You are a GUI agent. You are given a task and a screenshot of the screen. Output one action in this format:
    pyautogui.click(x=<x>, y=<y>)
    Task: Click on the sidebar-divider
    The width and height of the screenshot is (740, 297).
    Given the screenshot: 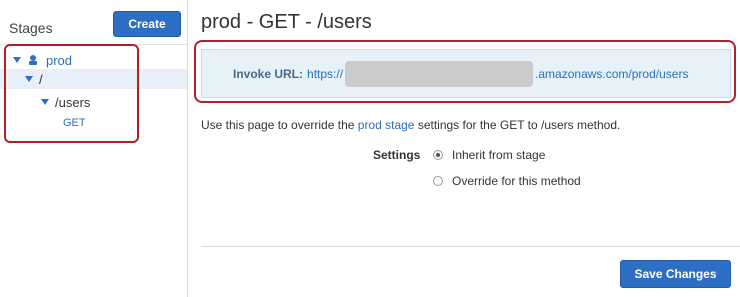 What is the action you would take?
    pyautogui.click(x=93, y=44)
    